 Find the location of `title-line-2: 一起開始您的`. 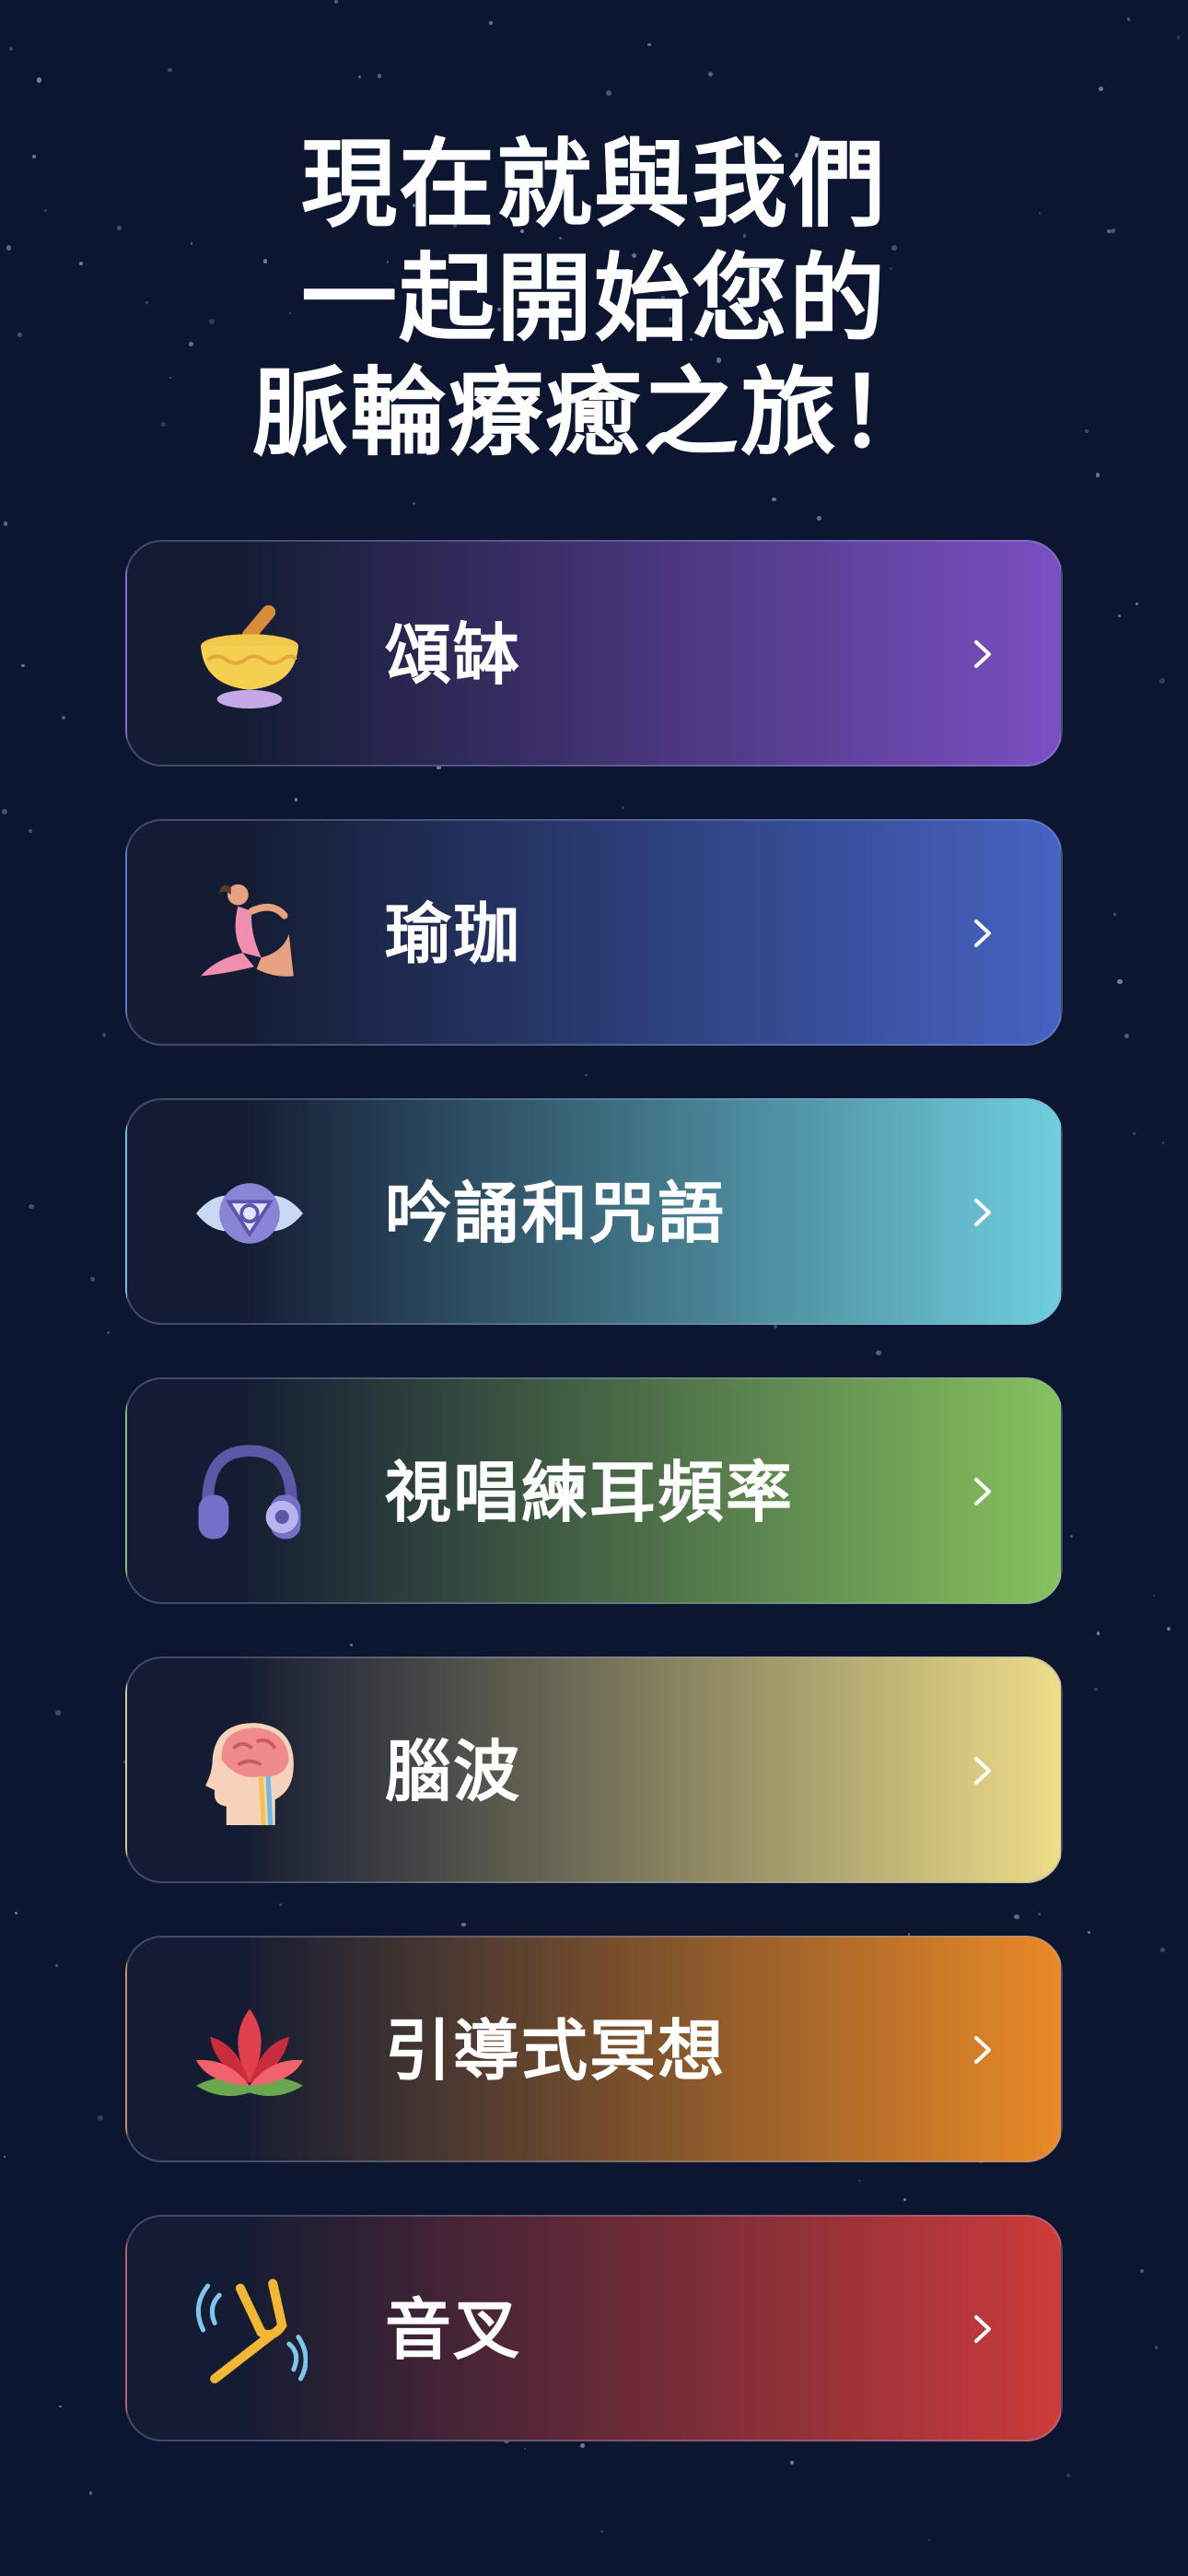

title-line-2: 一起開始您的 is located at coordinates (593, 299).